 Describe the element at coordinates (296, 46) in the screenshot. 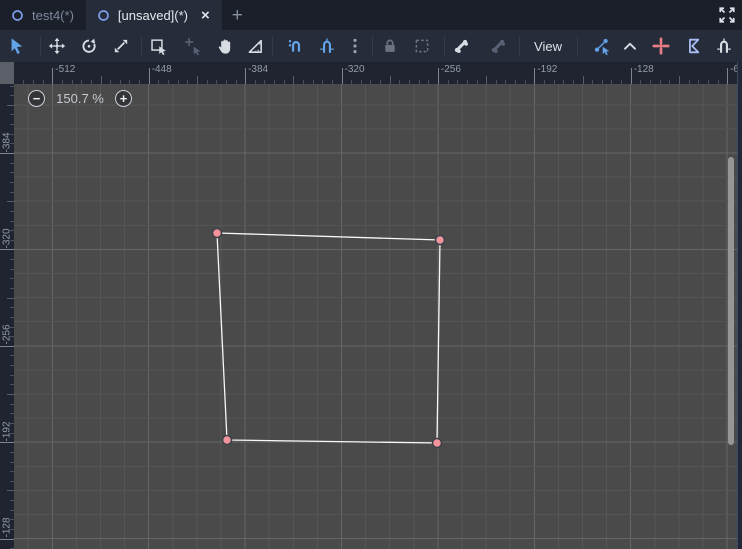

I see `smart-snap-button` at that location.